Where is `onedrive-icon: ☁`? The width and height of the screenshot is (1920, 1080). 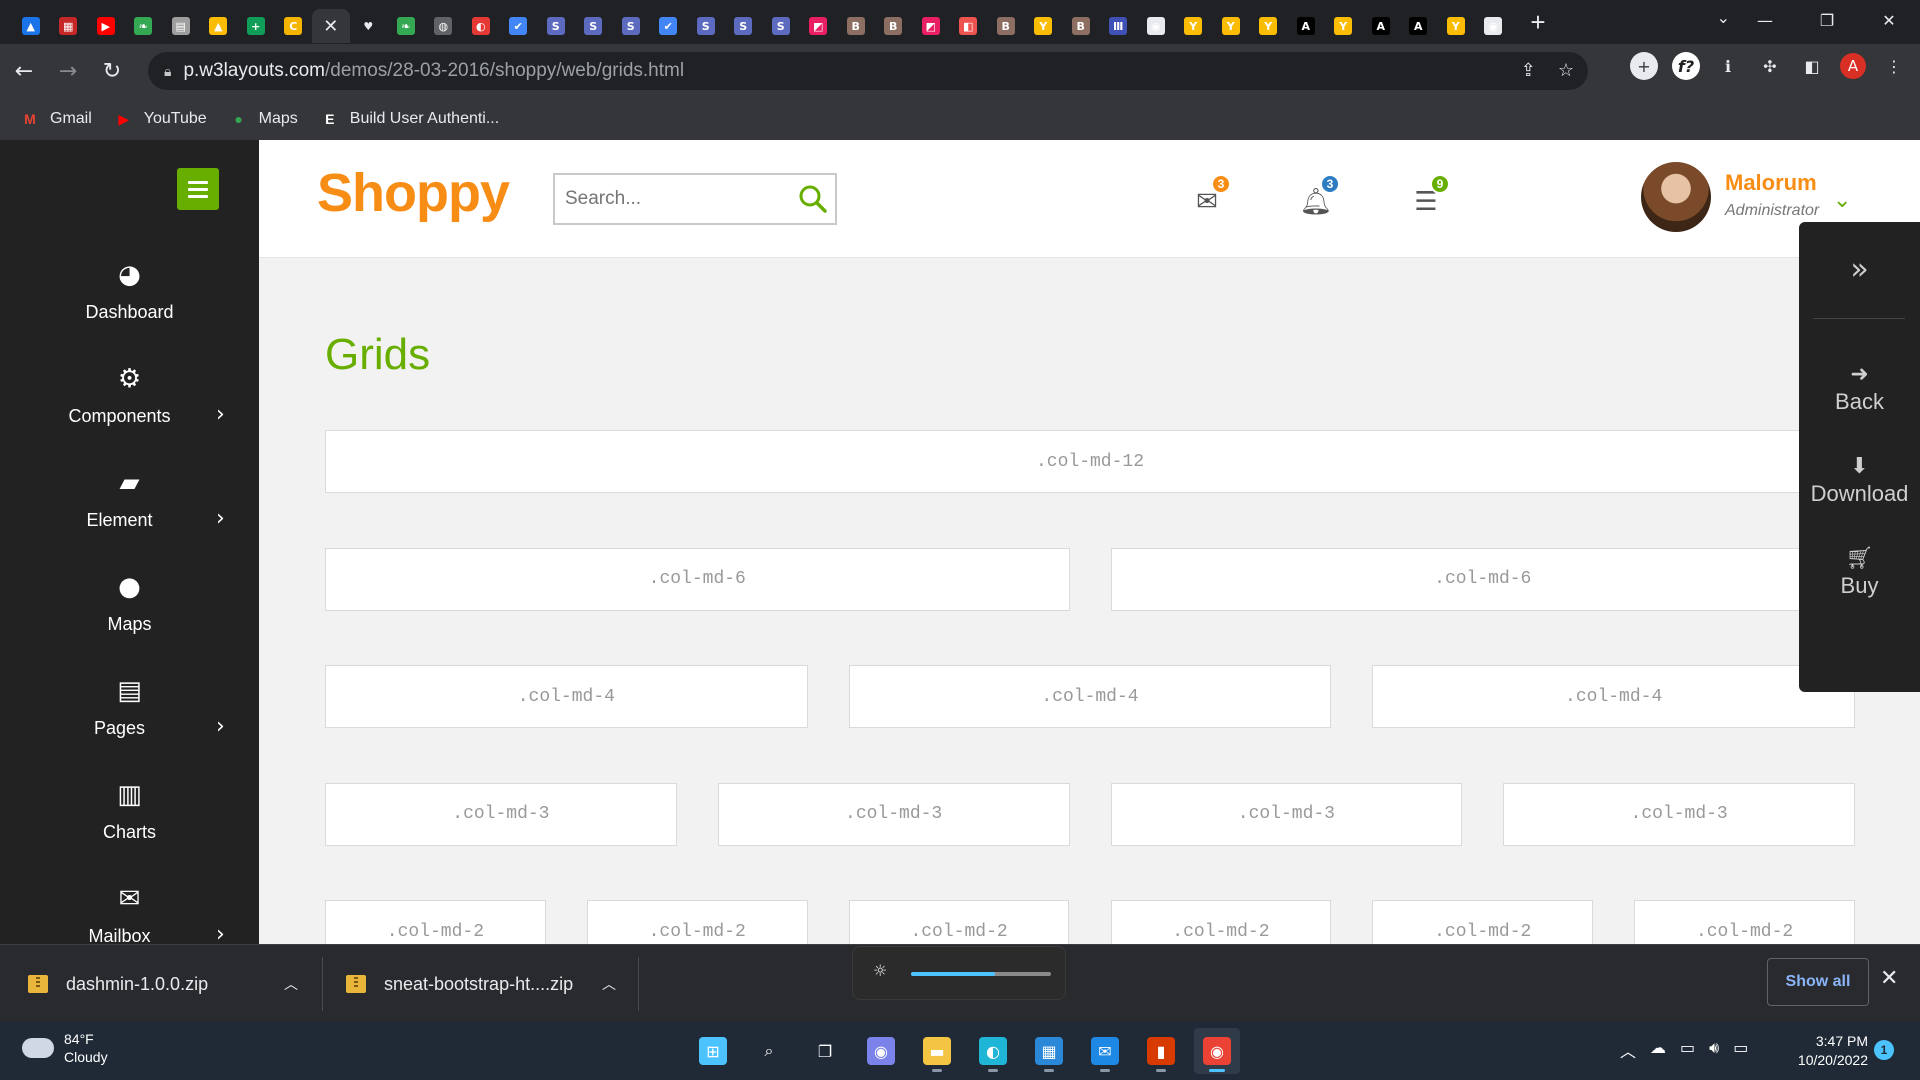 onedrive-icon: ☁ is located at coordinates (1658, 1050).